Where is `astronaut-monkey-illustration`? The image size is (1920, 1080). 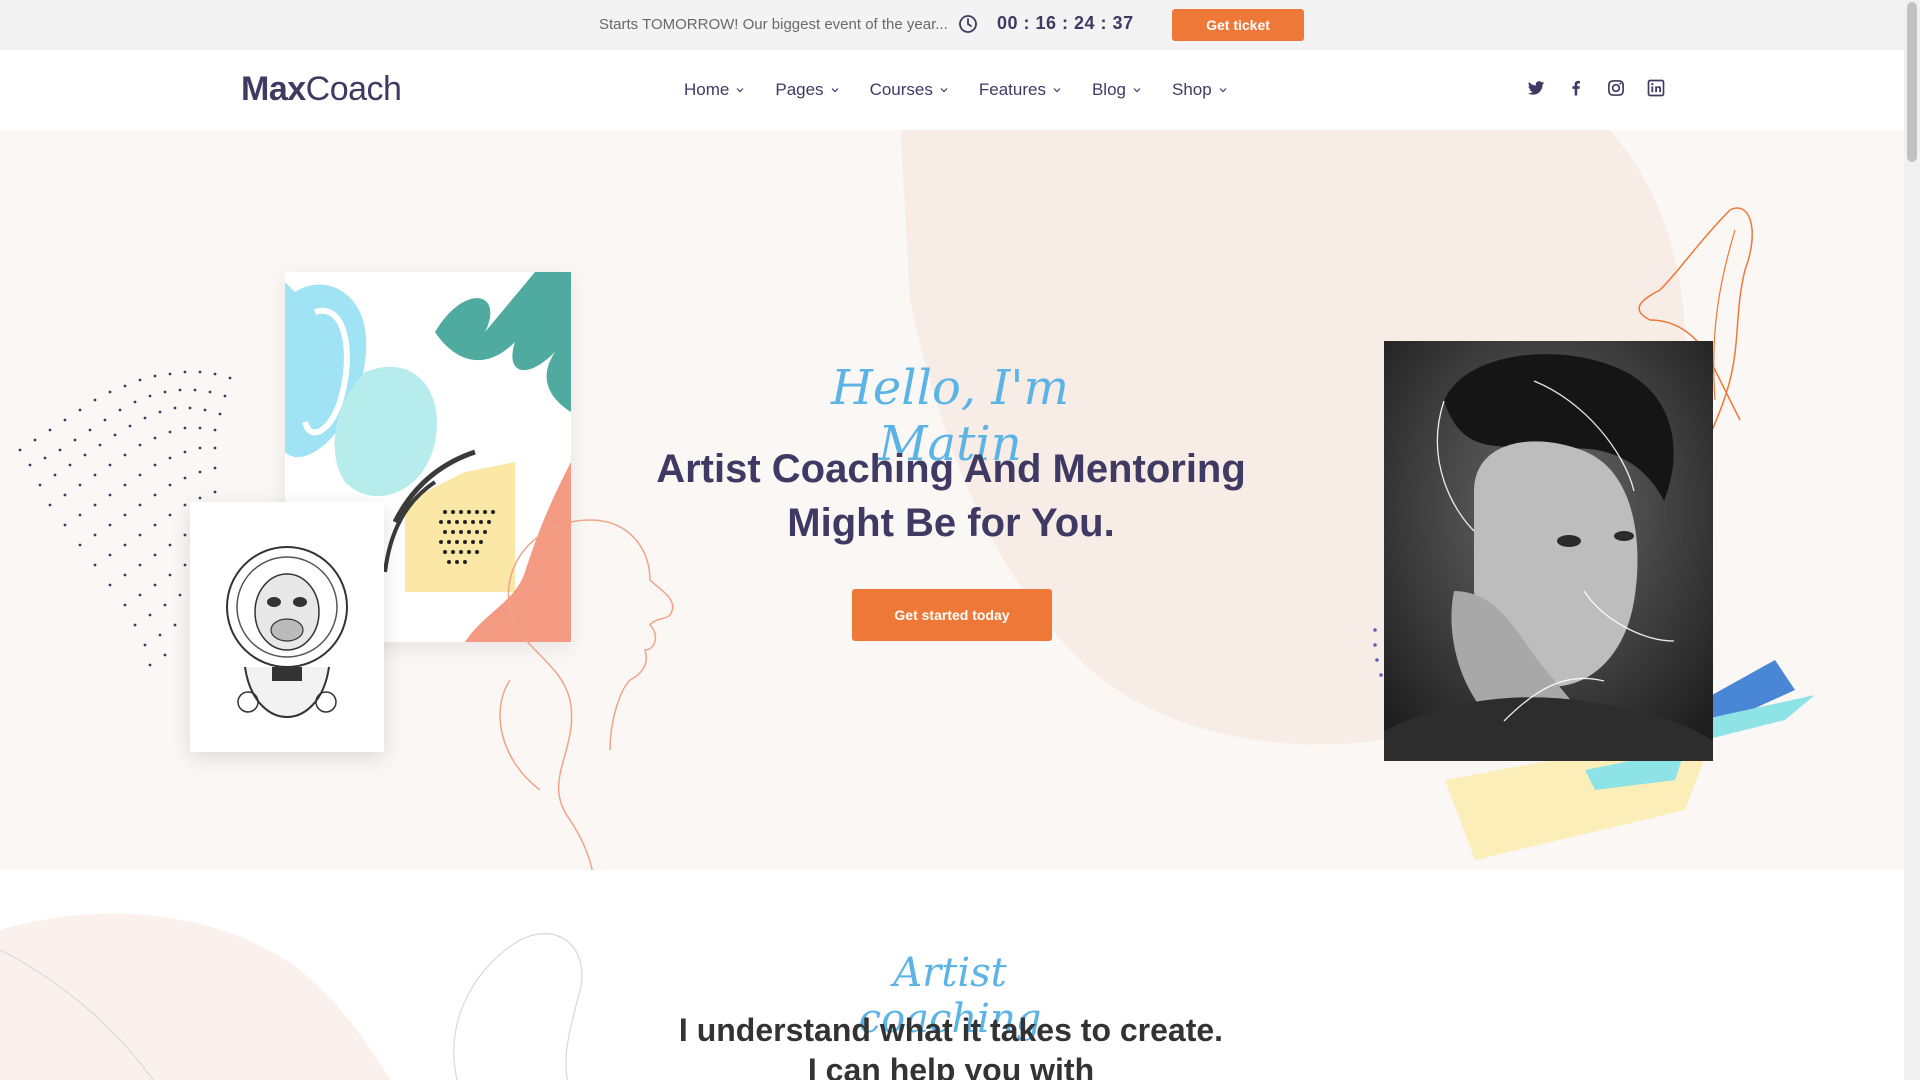 astronaut-monkey-illustration is located at coordinates (287, 632).